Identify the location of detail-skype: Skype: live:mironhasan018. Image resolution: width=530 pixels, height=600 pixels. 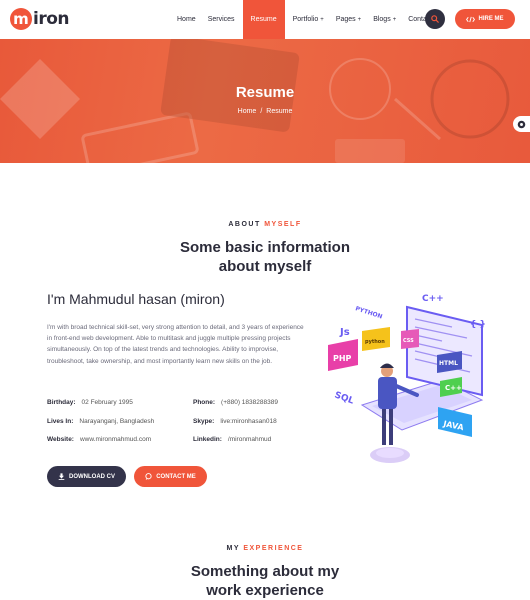
(235, 421).